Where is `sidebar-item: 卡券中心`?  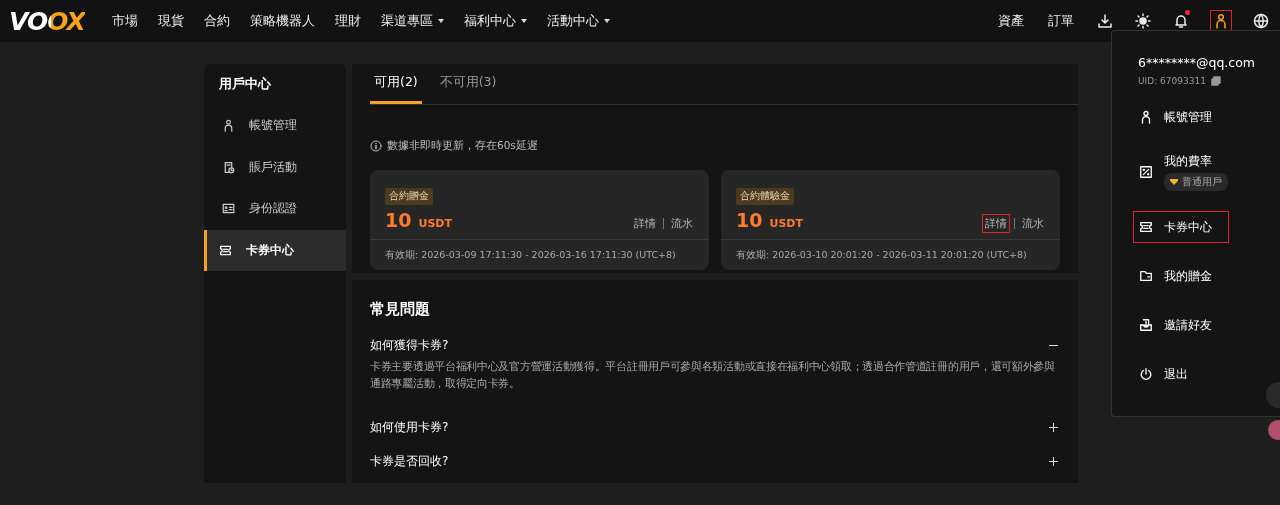 sidebar-item: 卡券中心 is located at coordinates (275, 250).